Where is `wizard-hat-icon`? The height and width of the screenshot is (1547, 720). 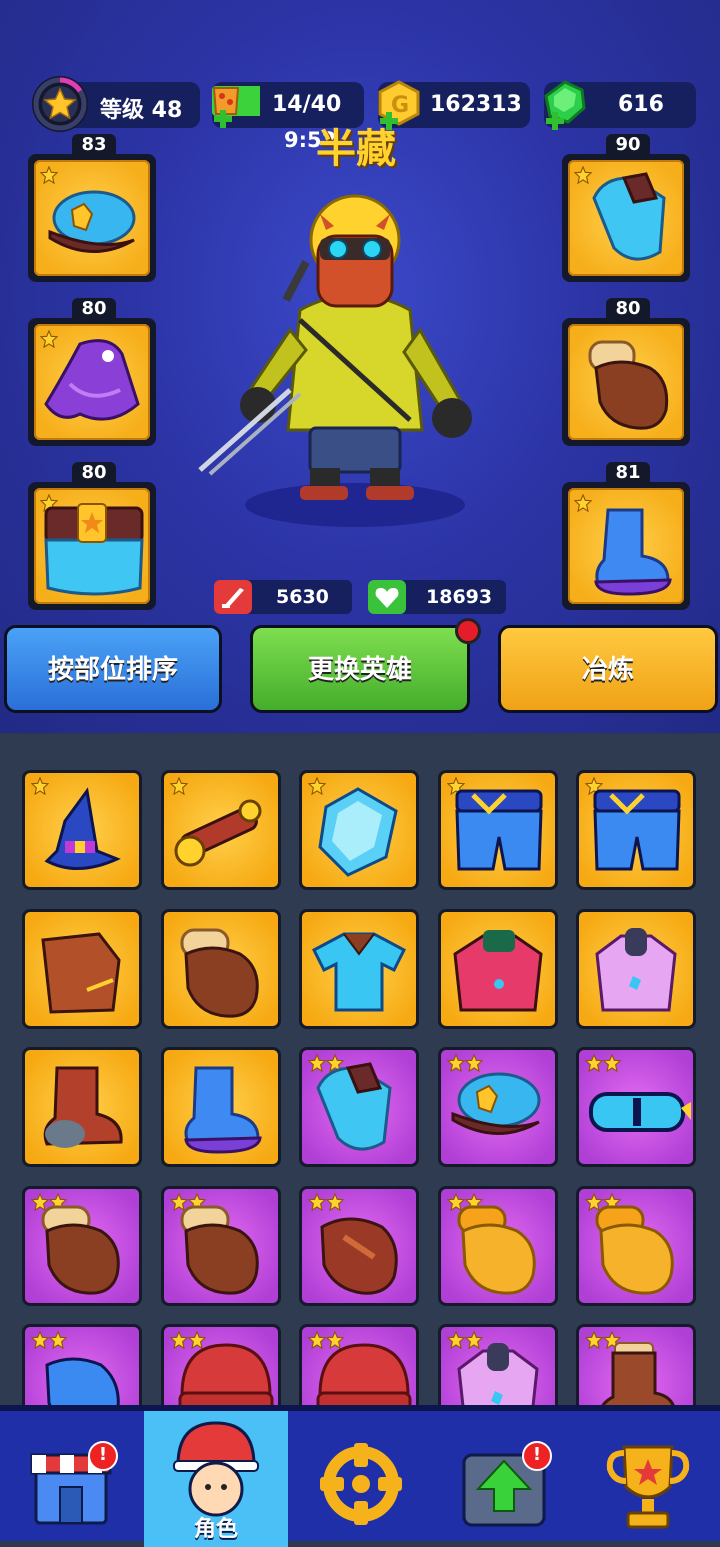
wizard-hat-icon is located at coordinates (82, 829).